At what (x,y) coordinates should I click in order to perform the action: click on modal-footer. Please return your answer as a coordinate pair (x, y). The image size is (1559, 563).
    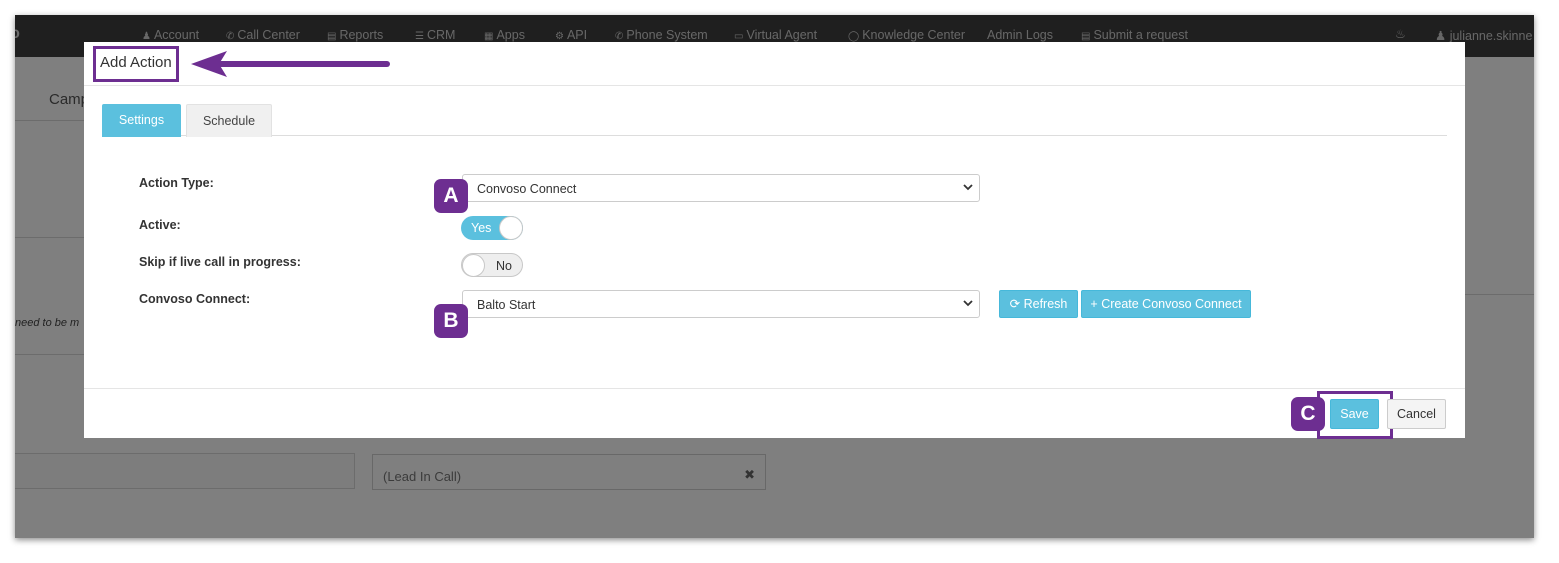
    Looking at the image, I should click on (774, 413).